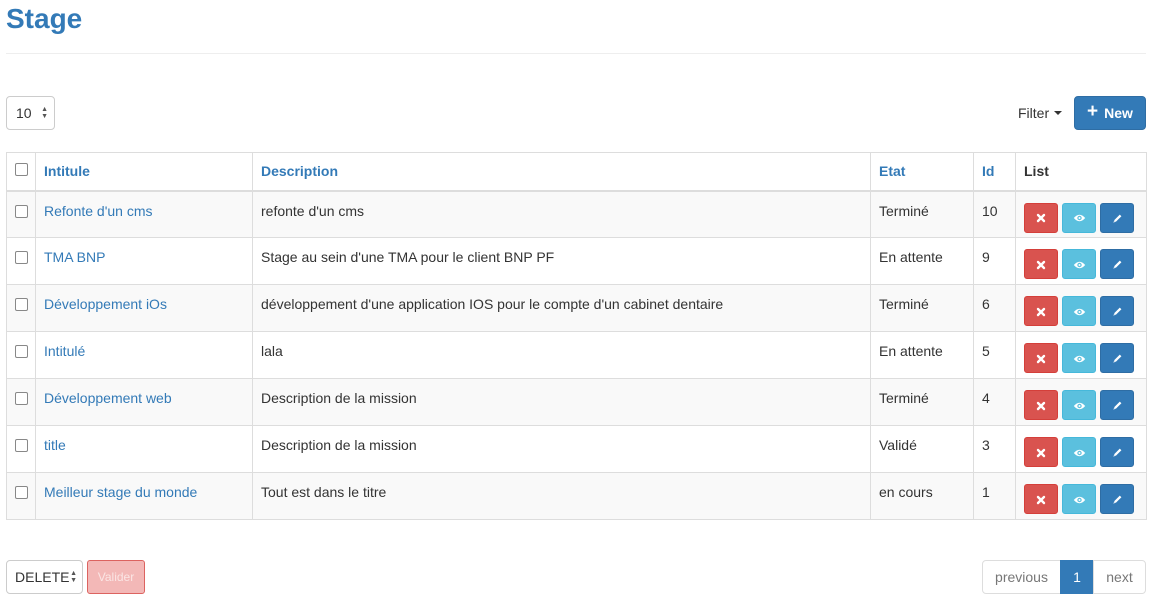  What do you see at coordinates (1040, 113) in the screenshot?
I see `filter-dropdown-toggle: Filter` at bounding box center [1040, 113].